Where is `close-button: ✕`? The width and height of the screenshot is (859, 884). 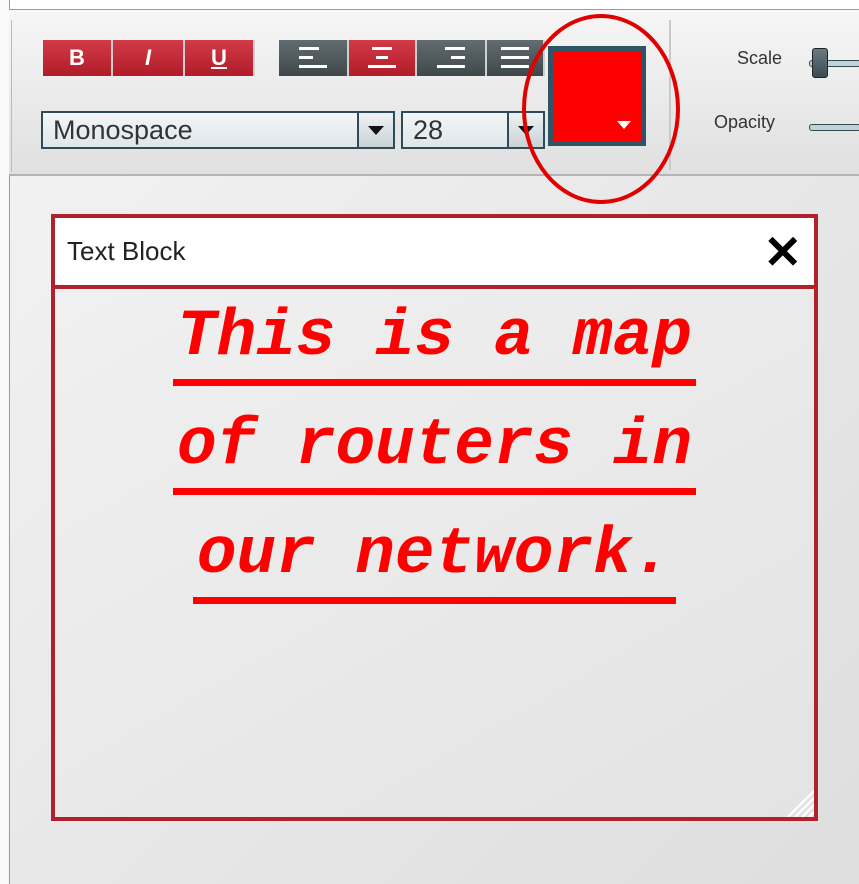 close-button: ✕ is located at coordinates (782, 252).